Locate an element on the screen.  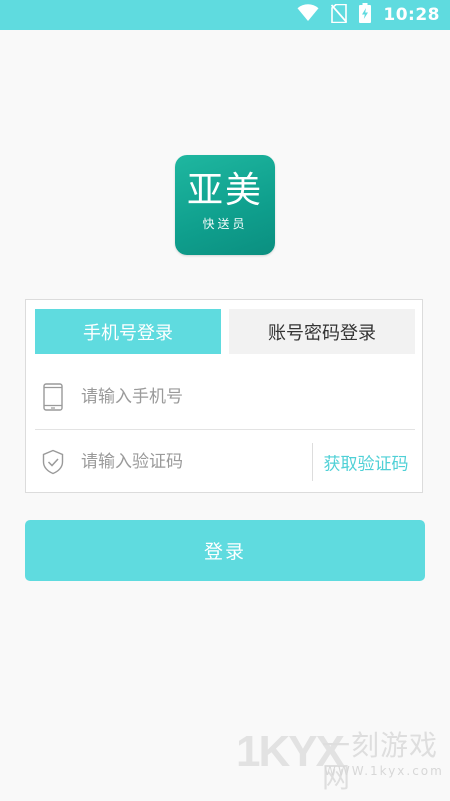
app-logo: 亚美 快送员 is located at coordinates (225, 205).